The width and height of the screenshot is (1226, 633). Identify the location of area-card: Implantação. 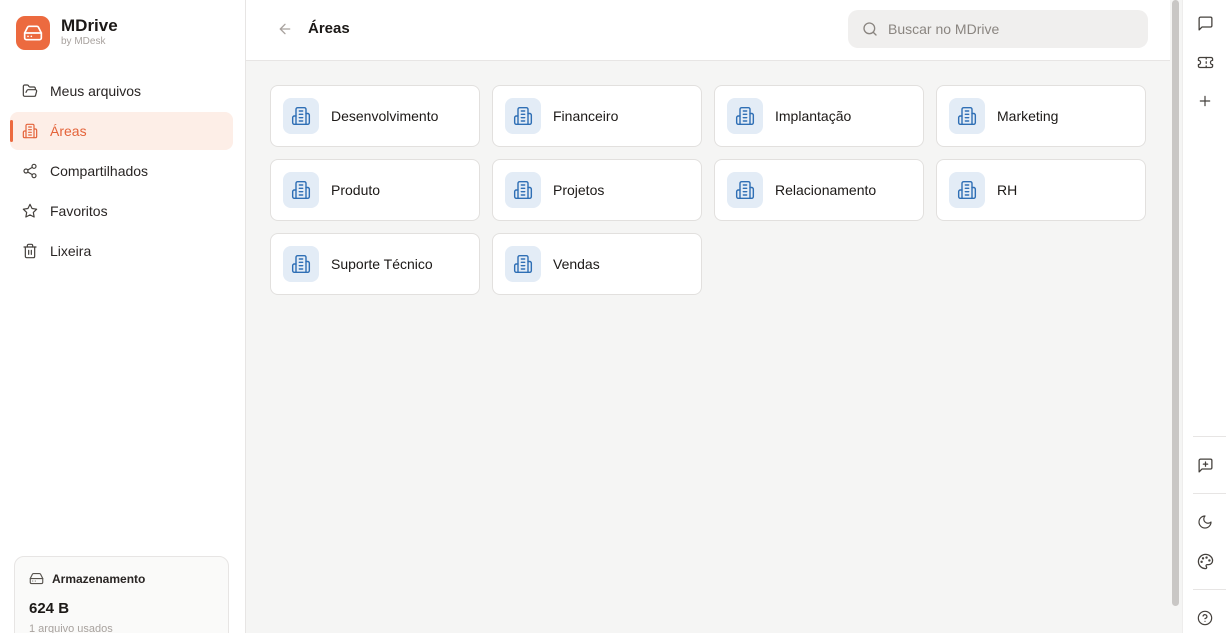
(819, 116).